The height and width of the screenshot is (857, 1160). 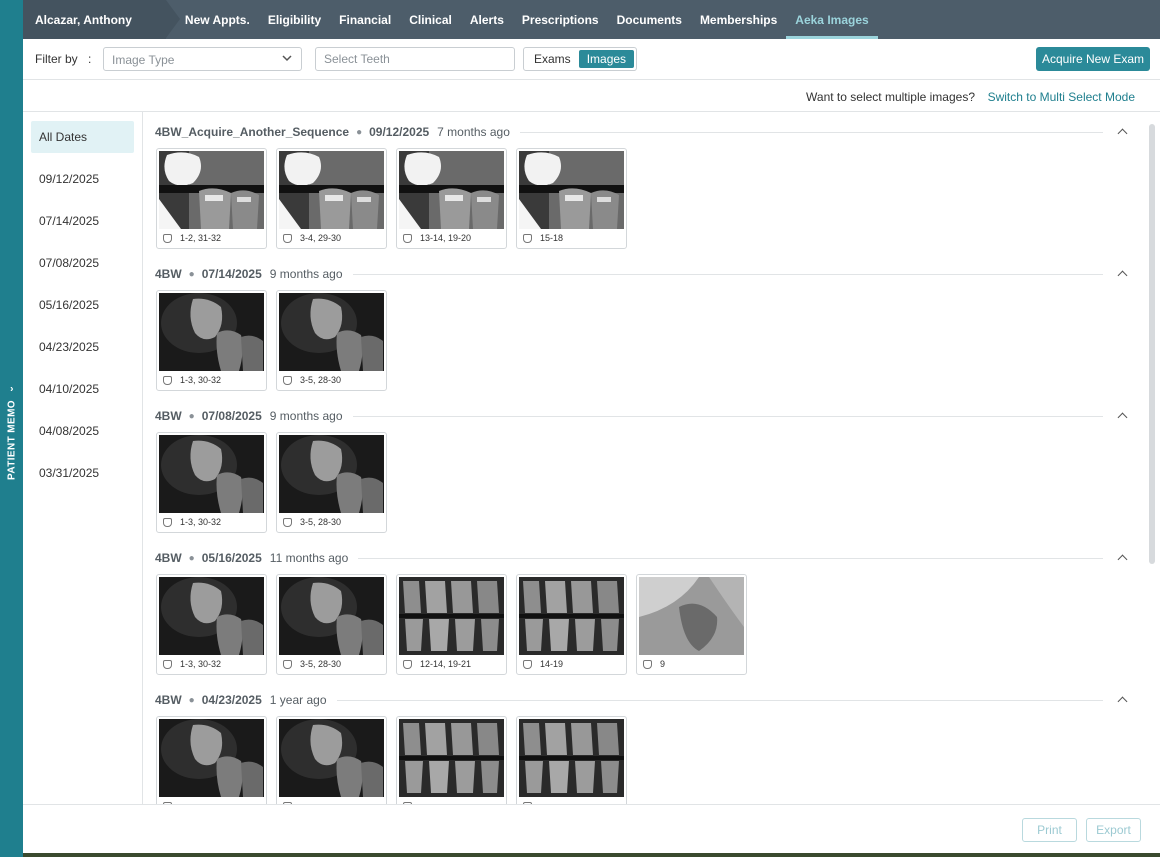 I want to click on patient-memo-tab: PATIENT MEMO ›, so click(x=11, y=428).